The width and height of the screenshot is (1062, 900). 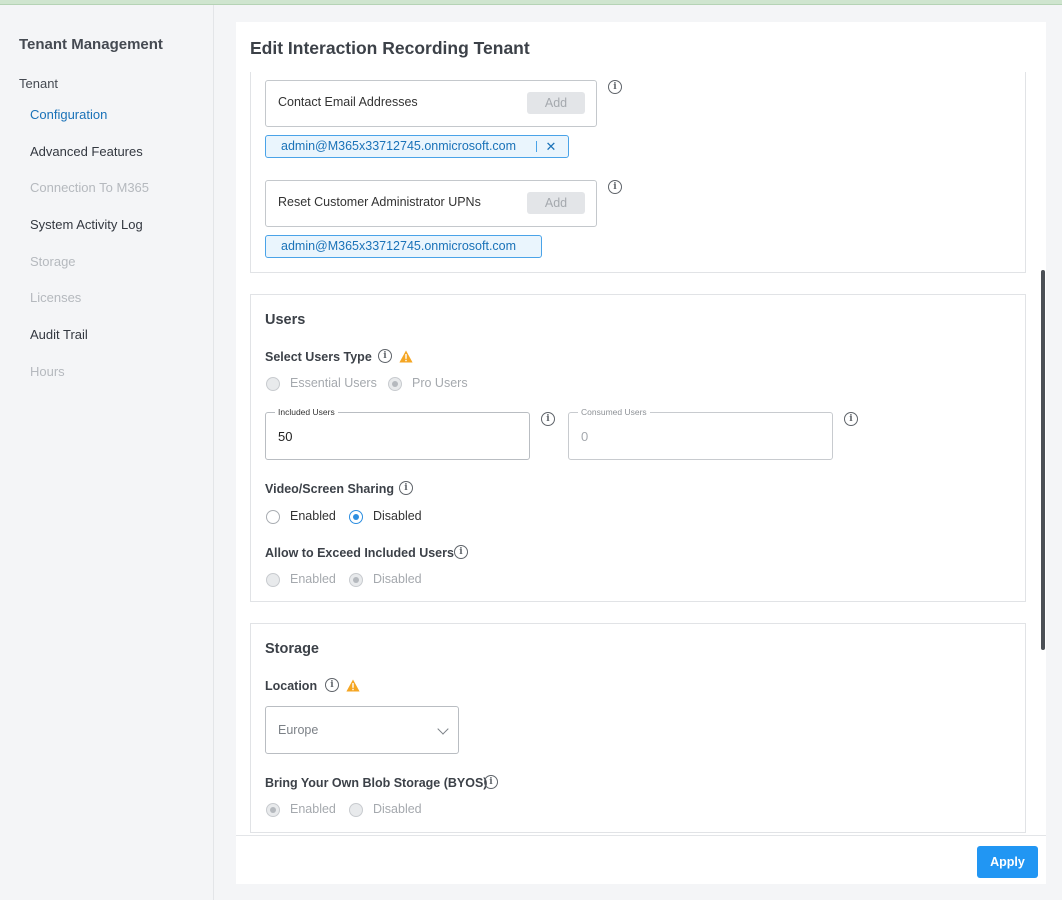 What do you see at coordinates (395, 384) in the screenshot?
I see `pro-users-radio` at bounding box center [395, 384].